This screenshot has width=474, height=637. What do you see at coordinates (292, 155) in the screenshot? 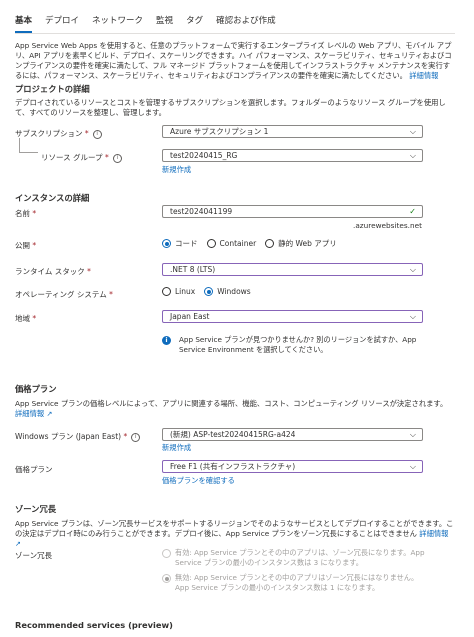
I see `resource-group-select: test20240415_RG ⌵` at bounding box center [292, 155].